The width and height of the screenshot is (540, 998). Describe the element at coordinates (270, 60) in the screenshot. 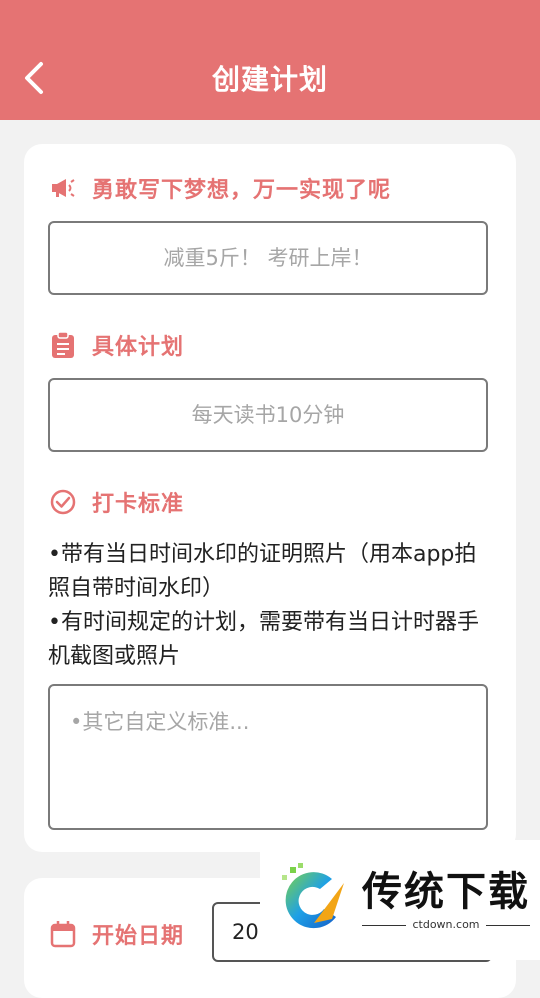

I see `header-bar: 创建计划` at that location.